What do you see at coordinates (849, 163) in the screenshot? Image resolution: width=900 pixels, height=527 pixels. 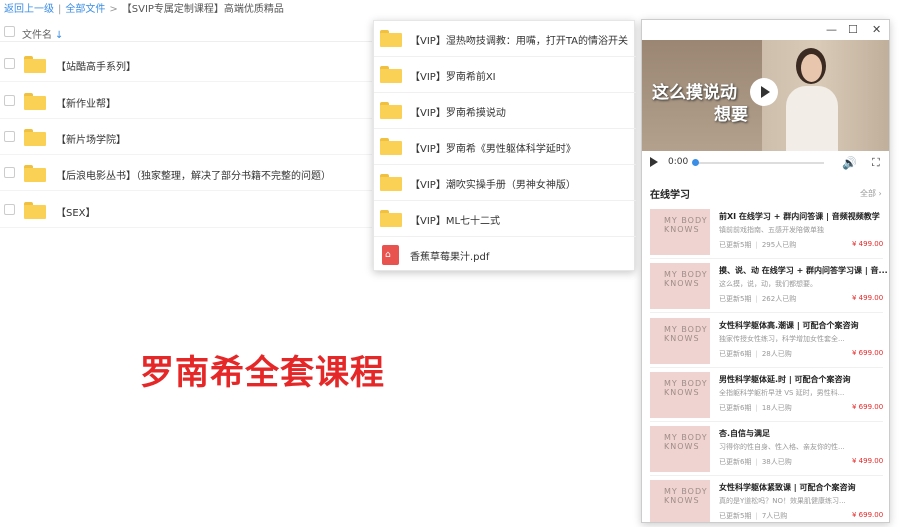 I see `volume-icon: 🔊` at bounding box center [849, 163].